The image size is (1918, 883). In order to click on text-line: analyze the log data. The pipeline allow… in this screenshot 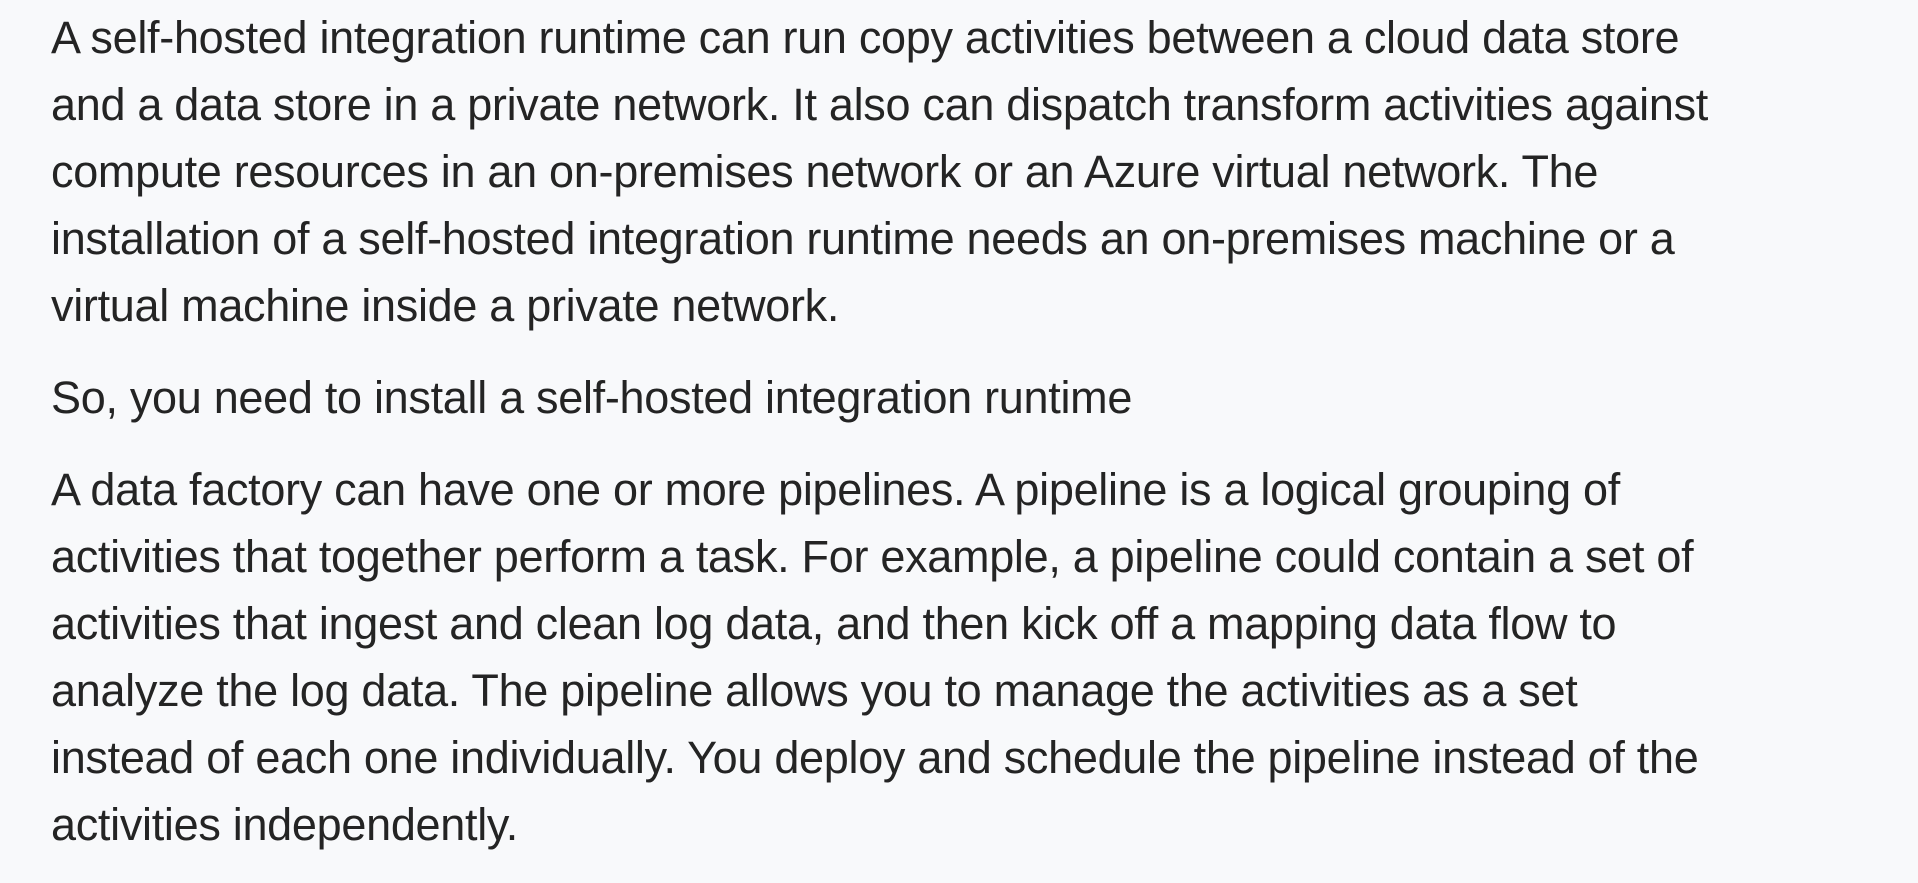, I will do `click(814, 690)`.